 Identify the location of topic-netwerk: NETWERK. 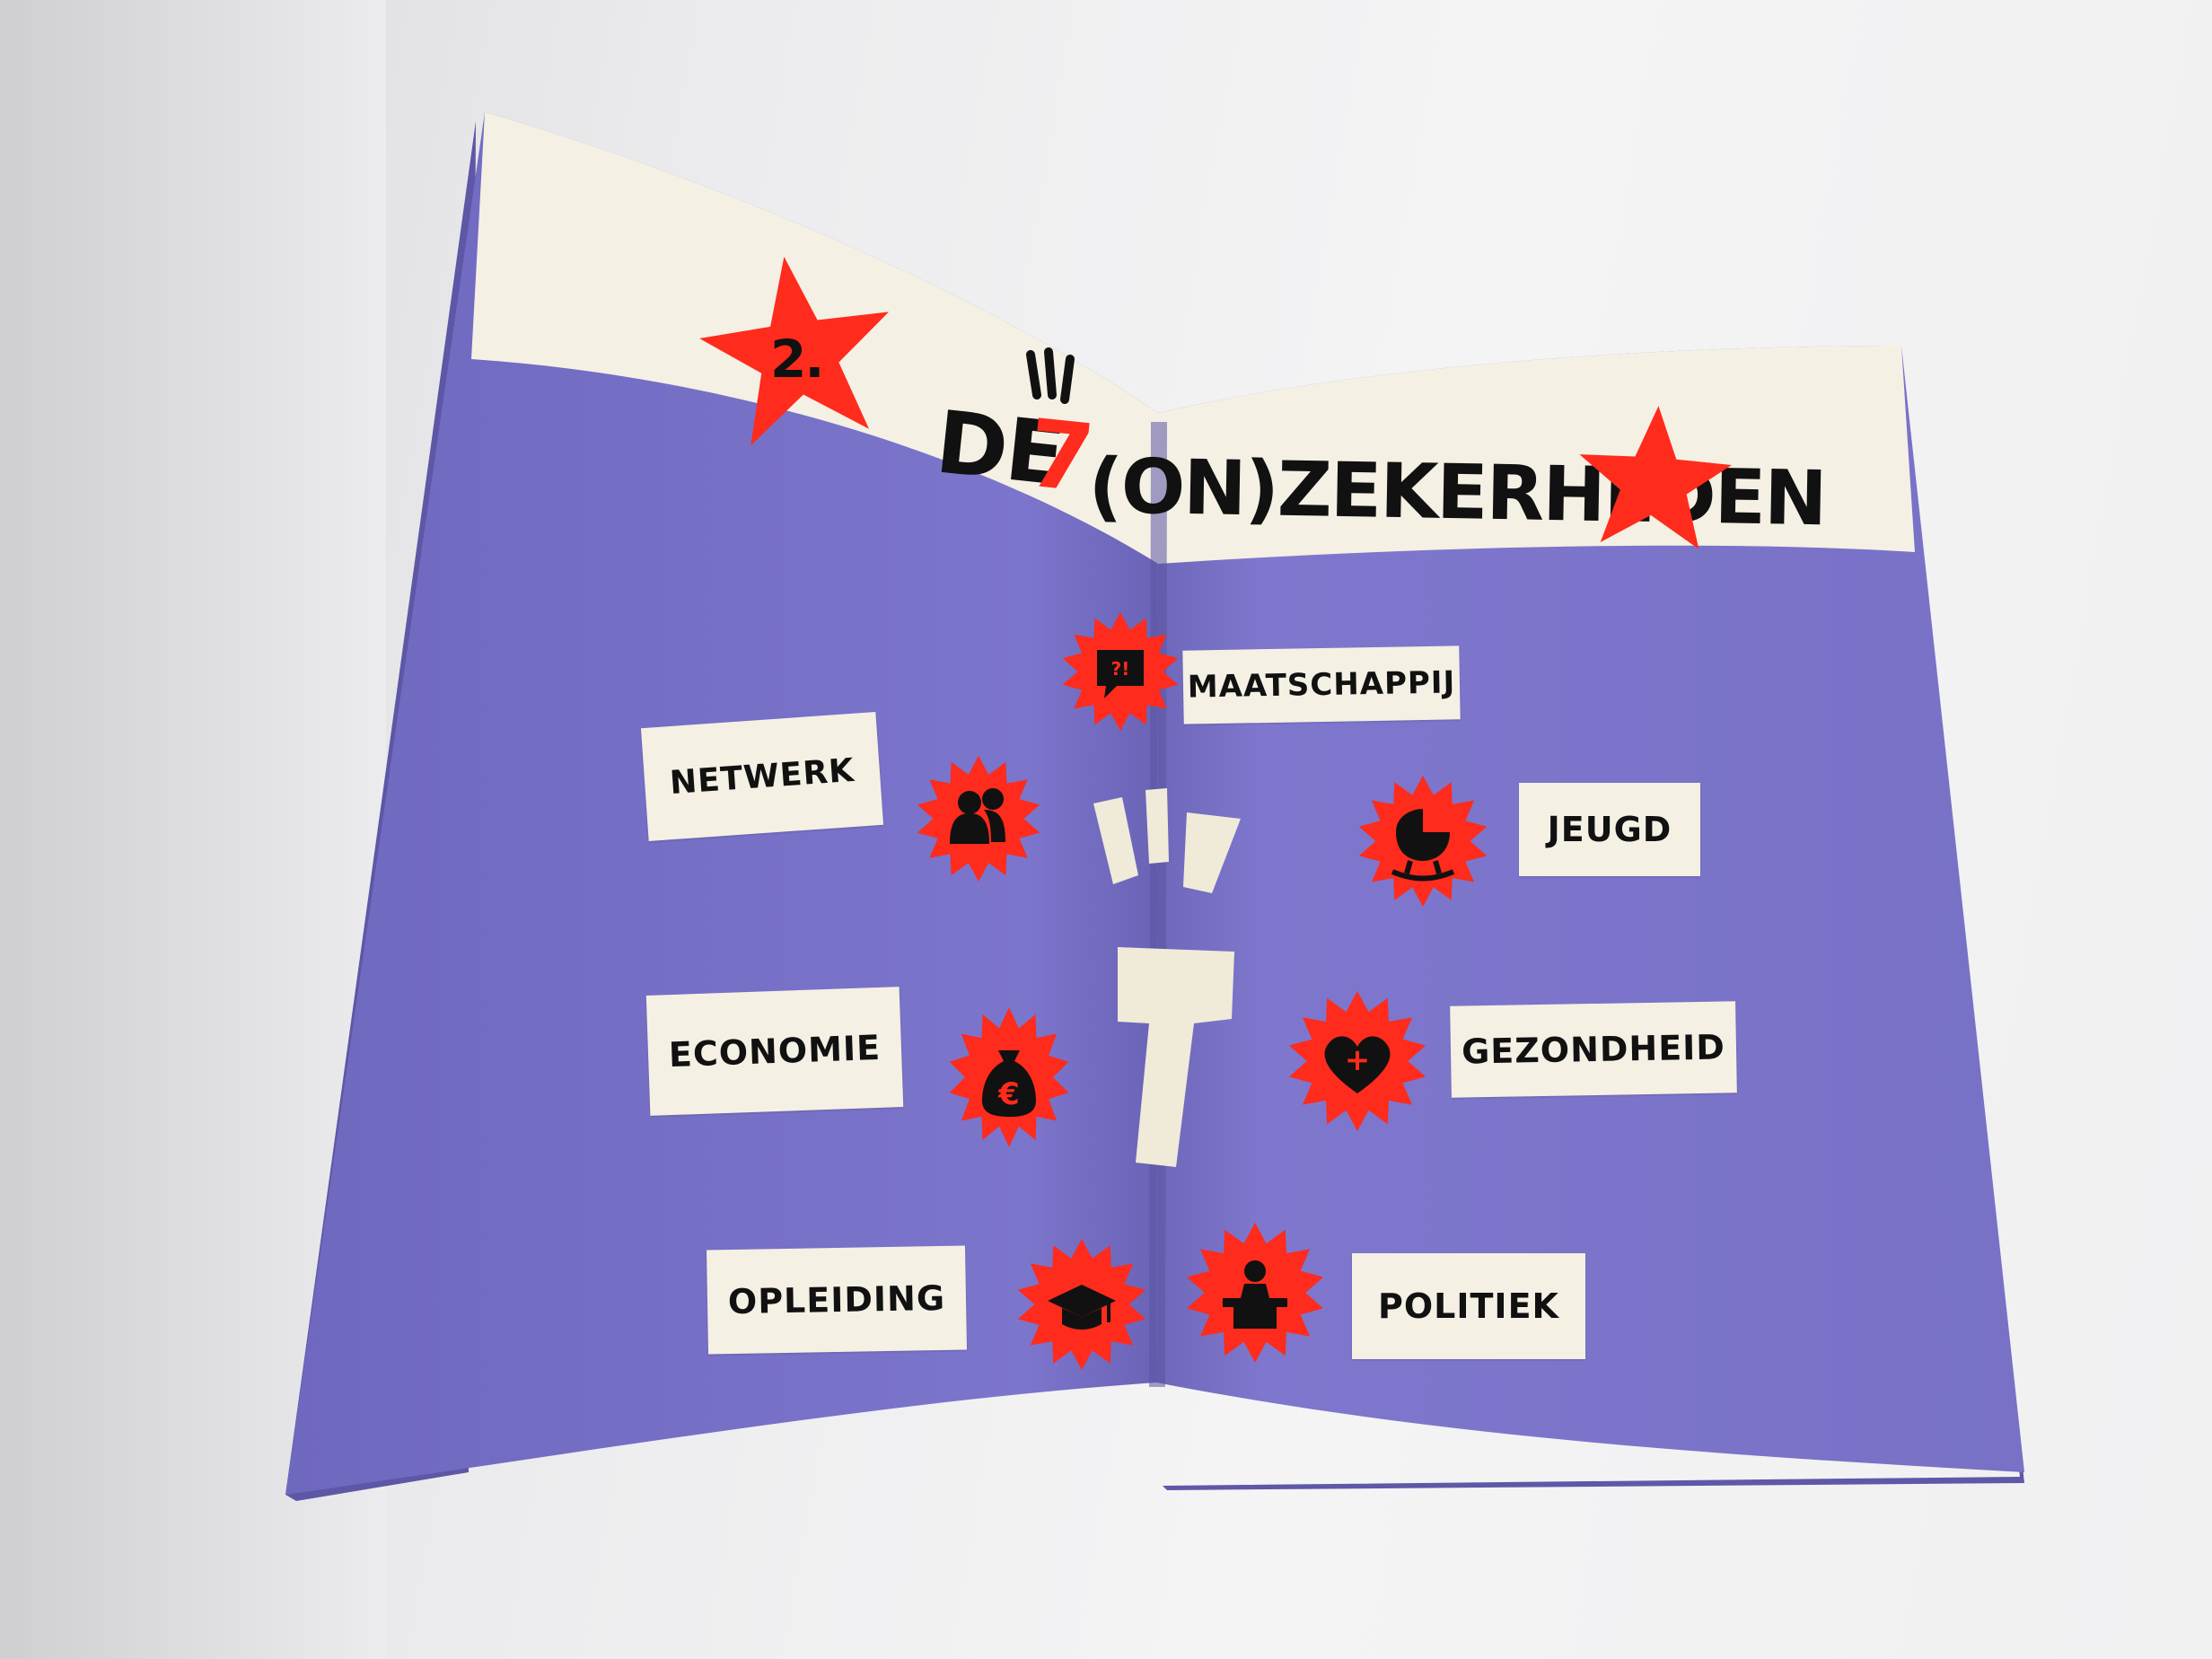
(762, 776).